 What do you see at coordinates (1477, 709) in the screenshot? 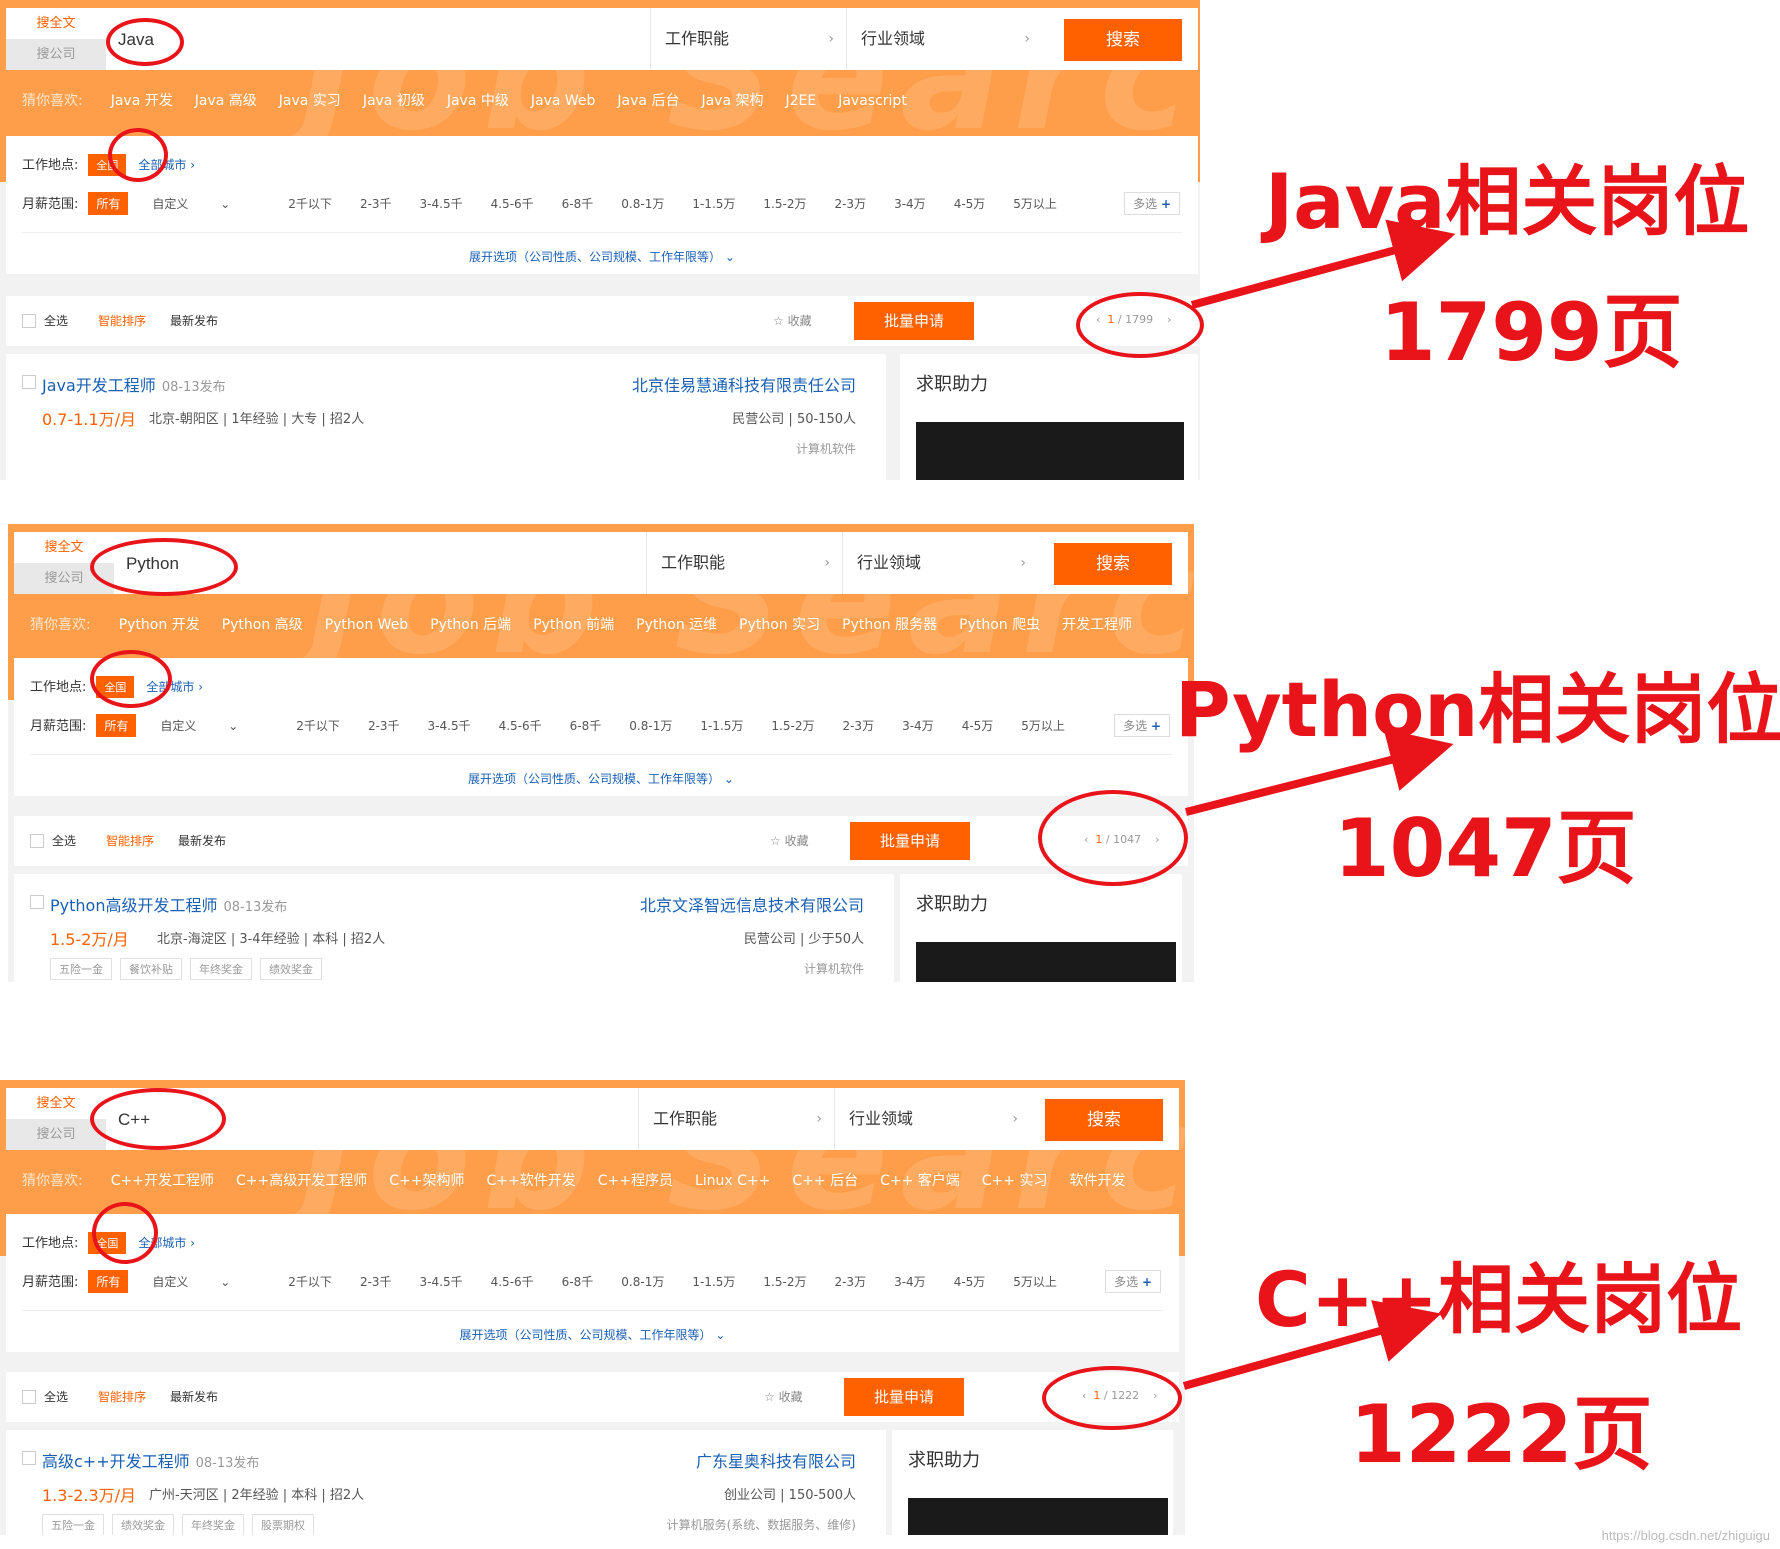
I see `annotation-title: Python相关岗位` at bounding box center [1477, 709].